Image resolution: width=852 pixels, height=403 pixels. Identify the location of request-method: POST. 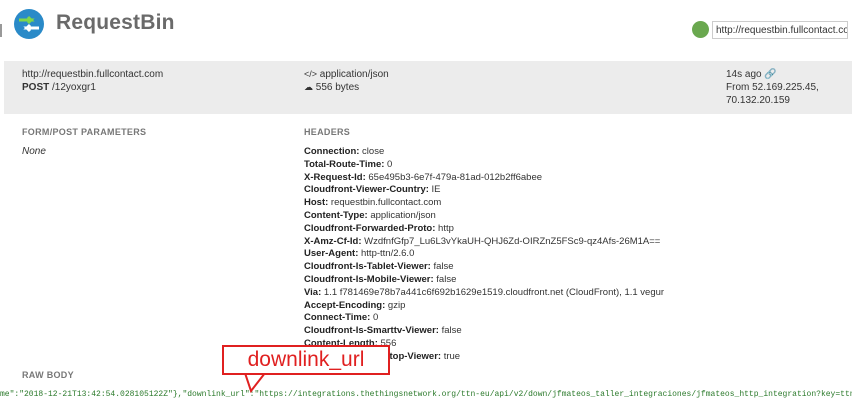
(36, 87).